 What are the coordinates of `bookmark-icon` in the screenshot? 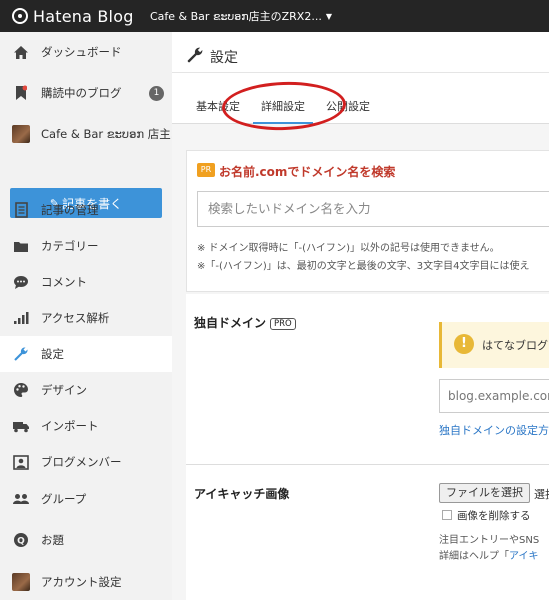 It's located at (21, 93).